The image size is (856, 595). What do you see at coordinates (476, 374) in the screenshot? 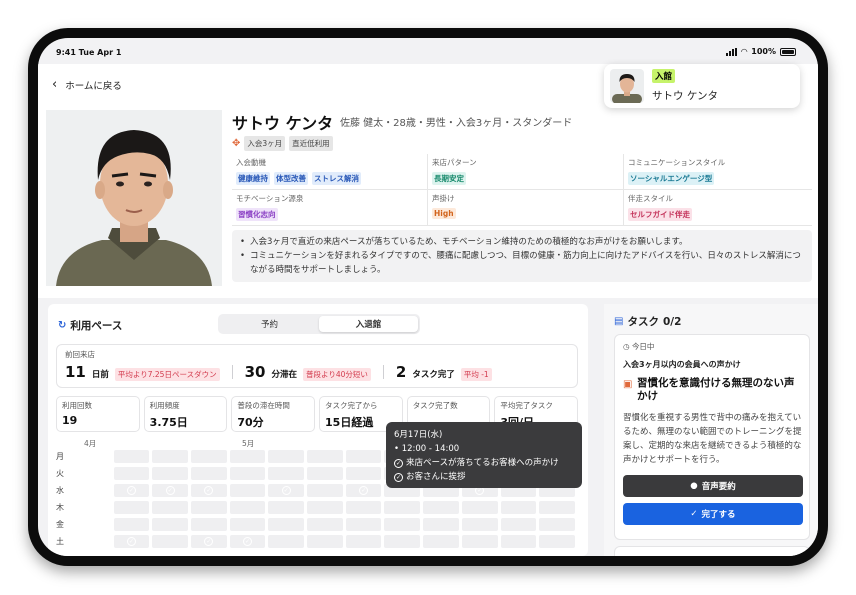
I see `tasks-badge: 平均 -1` at bounding box center [476, 374].